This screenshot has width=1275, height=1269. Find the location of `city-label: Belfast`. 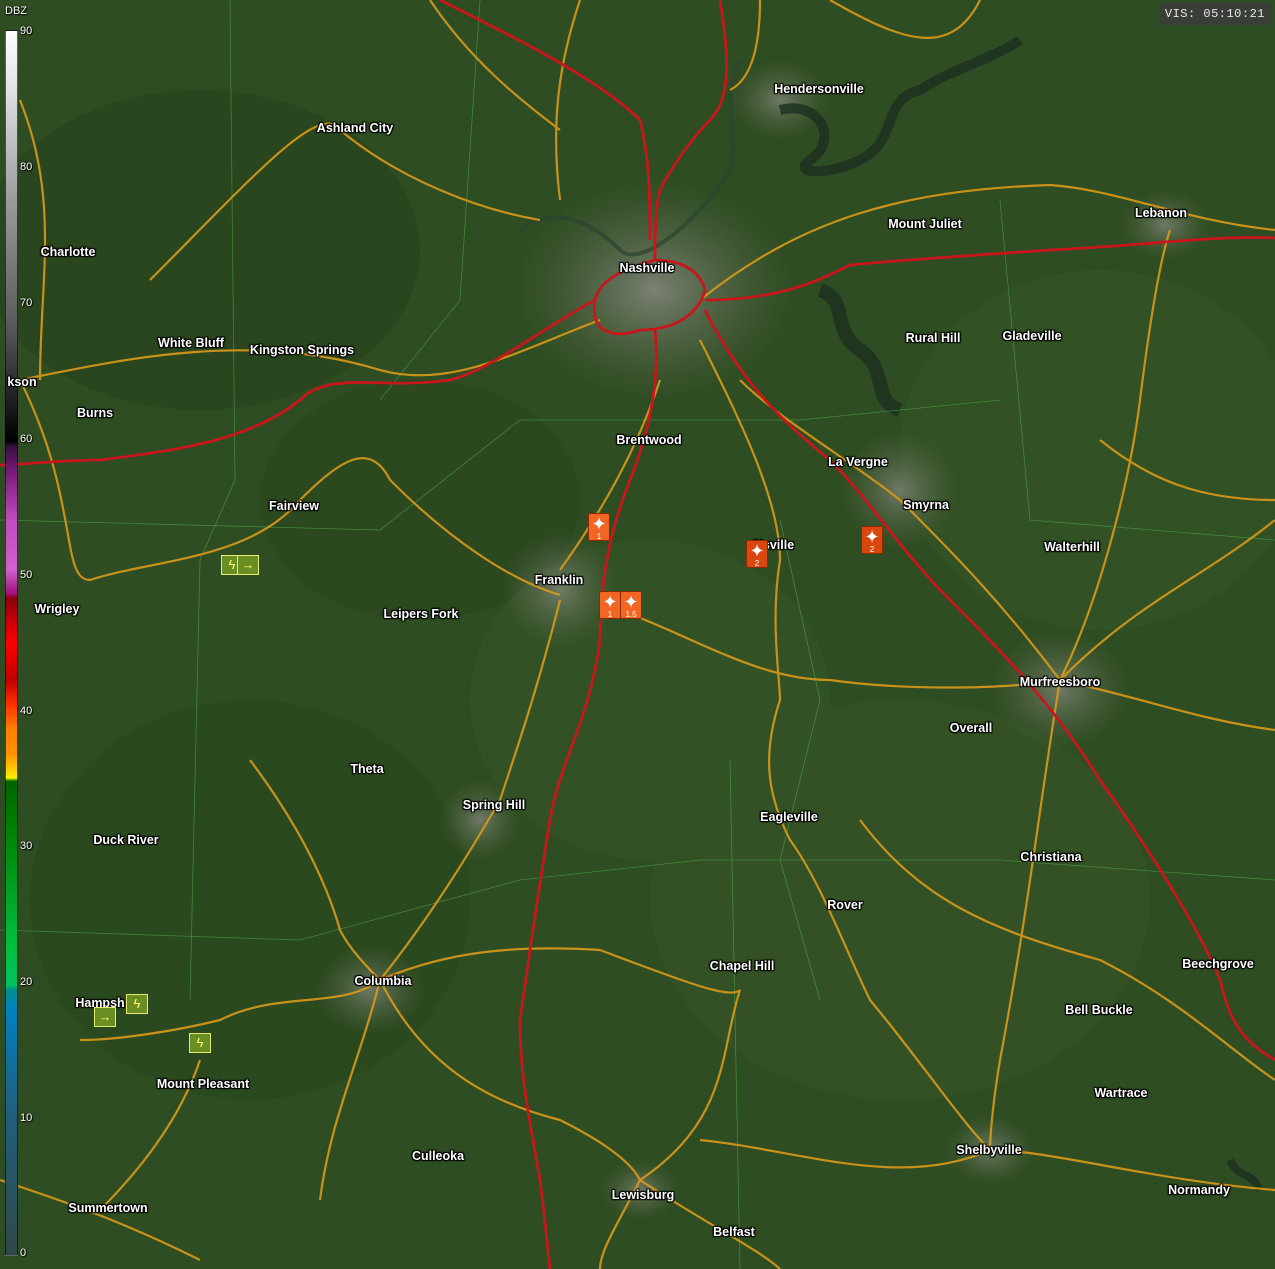

city-label: Belfast is located at coordinates (734, 1232).